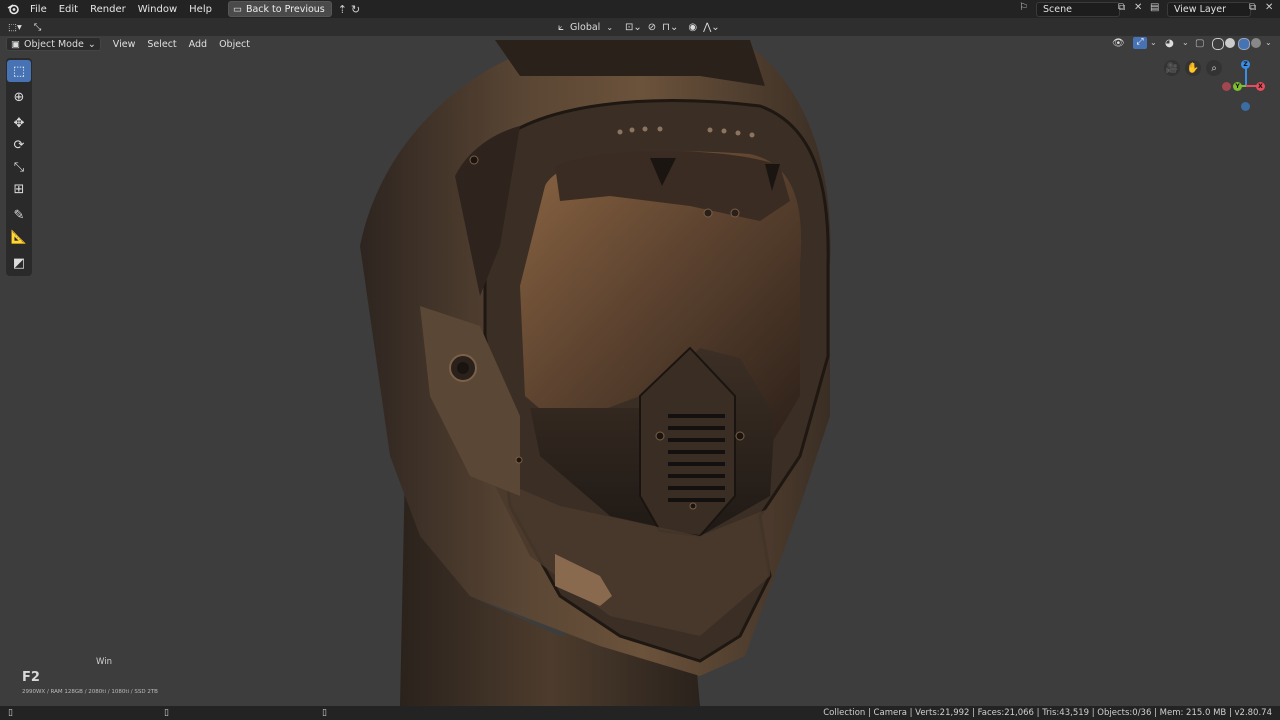 This screenshot has height=720, width=1280. Describe the element at coordinates (342, 9) in the screenshot. I see `upload-icon: ⇡` at that location.